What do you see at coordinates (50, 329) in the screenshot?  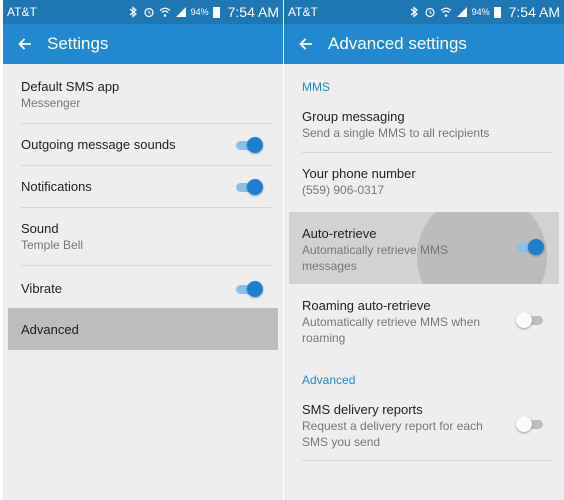 I see `item-title: Advanced` at bounding box center [50, 329].